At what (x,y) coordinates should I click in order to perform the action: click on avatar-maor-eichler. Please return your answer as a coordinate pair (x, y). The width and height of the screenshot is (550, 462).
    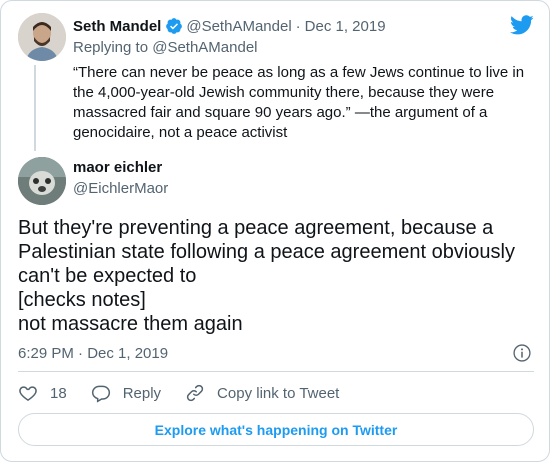
    Looking at the image, I should click on (42, 181).